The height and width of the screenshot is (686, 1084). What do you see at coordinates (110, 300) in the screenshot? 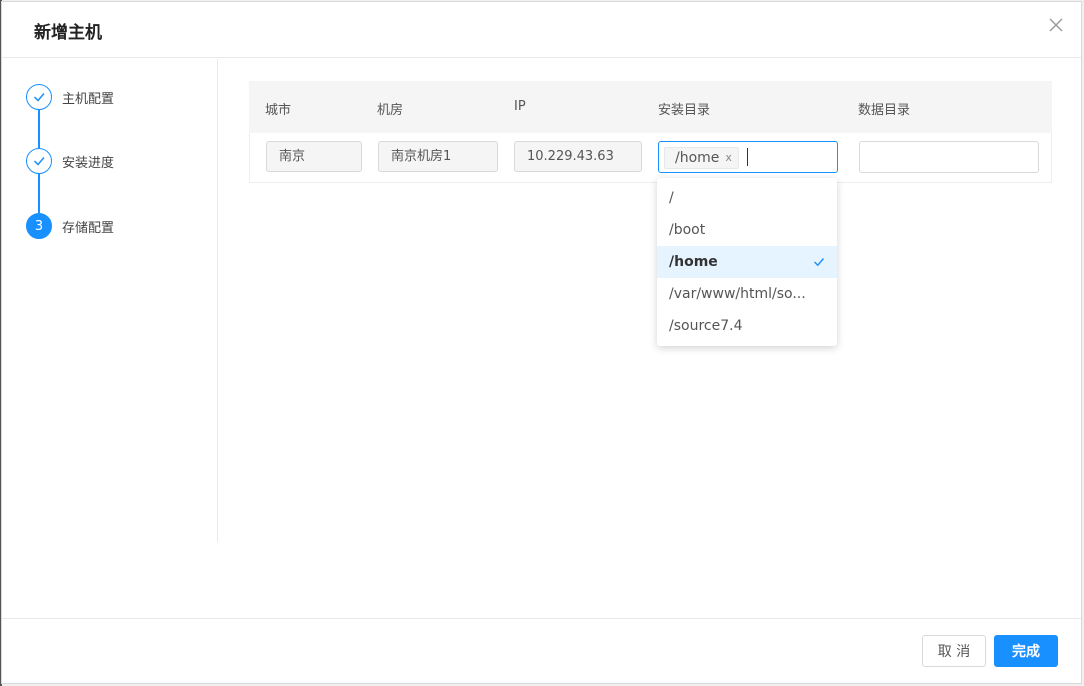
I see `steps-panel: 主机配置 安装进度 3 存储配置` at bounding box center [110, 300].